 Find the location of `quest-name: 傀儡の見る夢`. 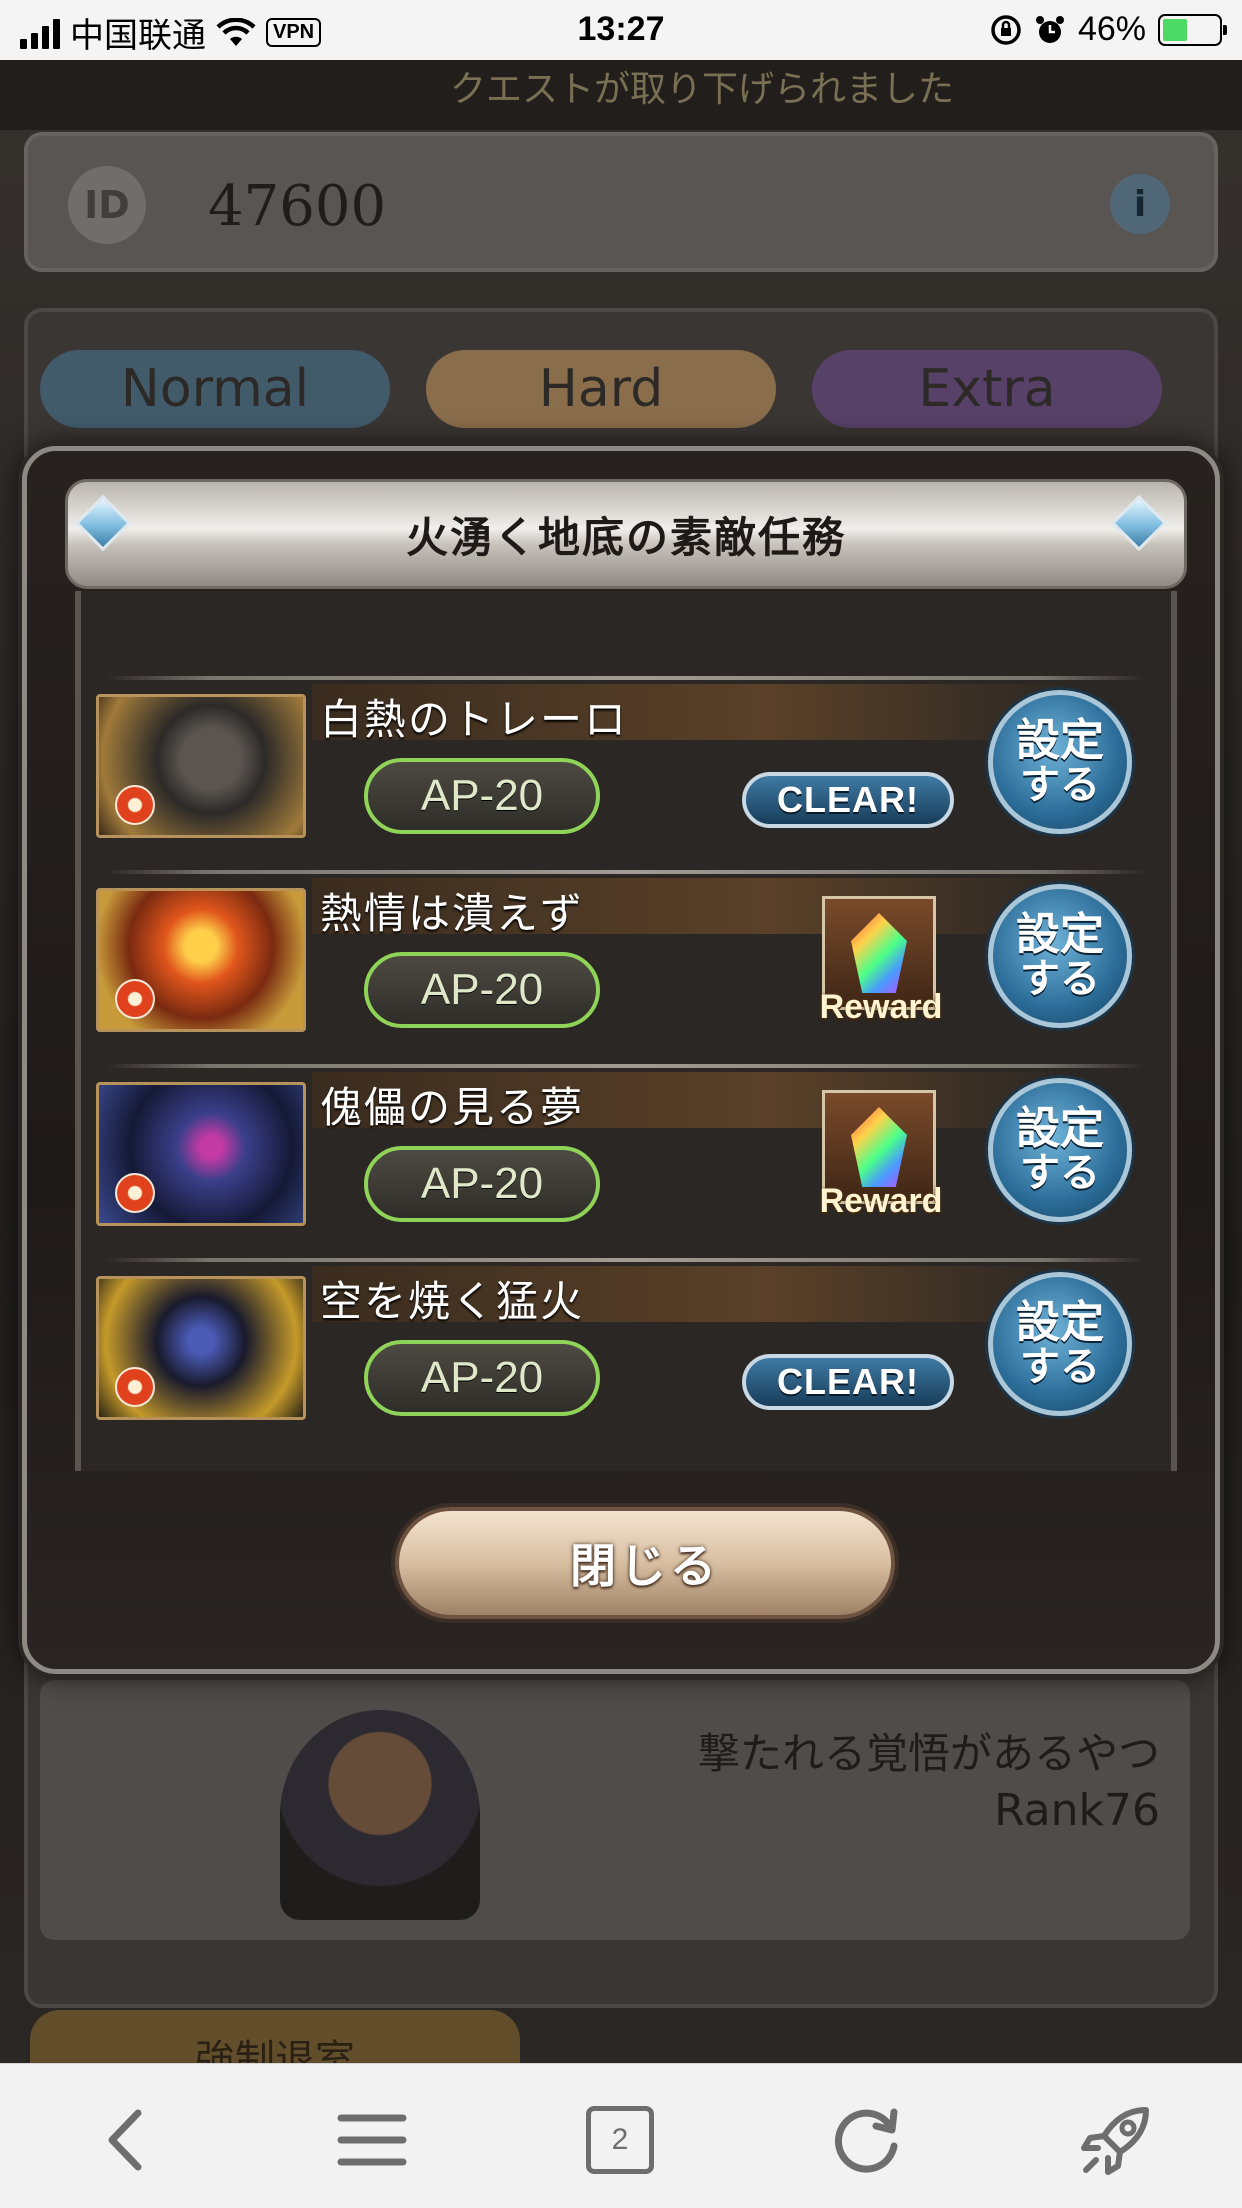

quest-name: 傀儡の見る夢 is located at coordinates (452, 1107).